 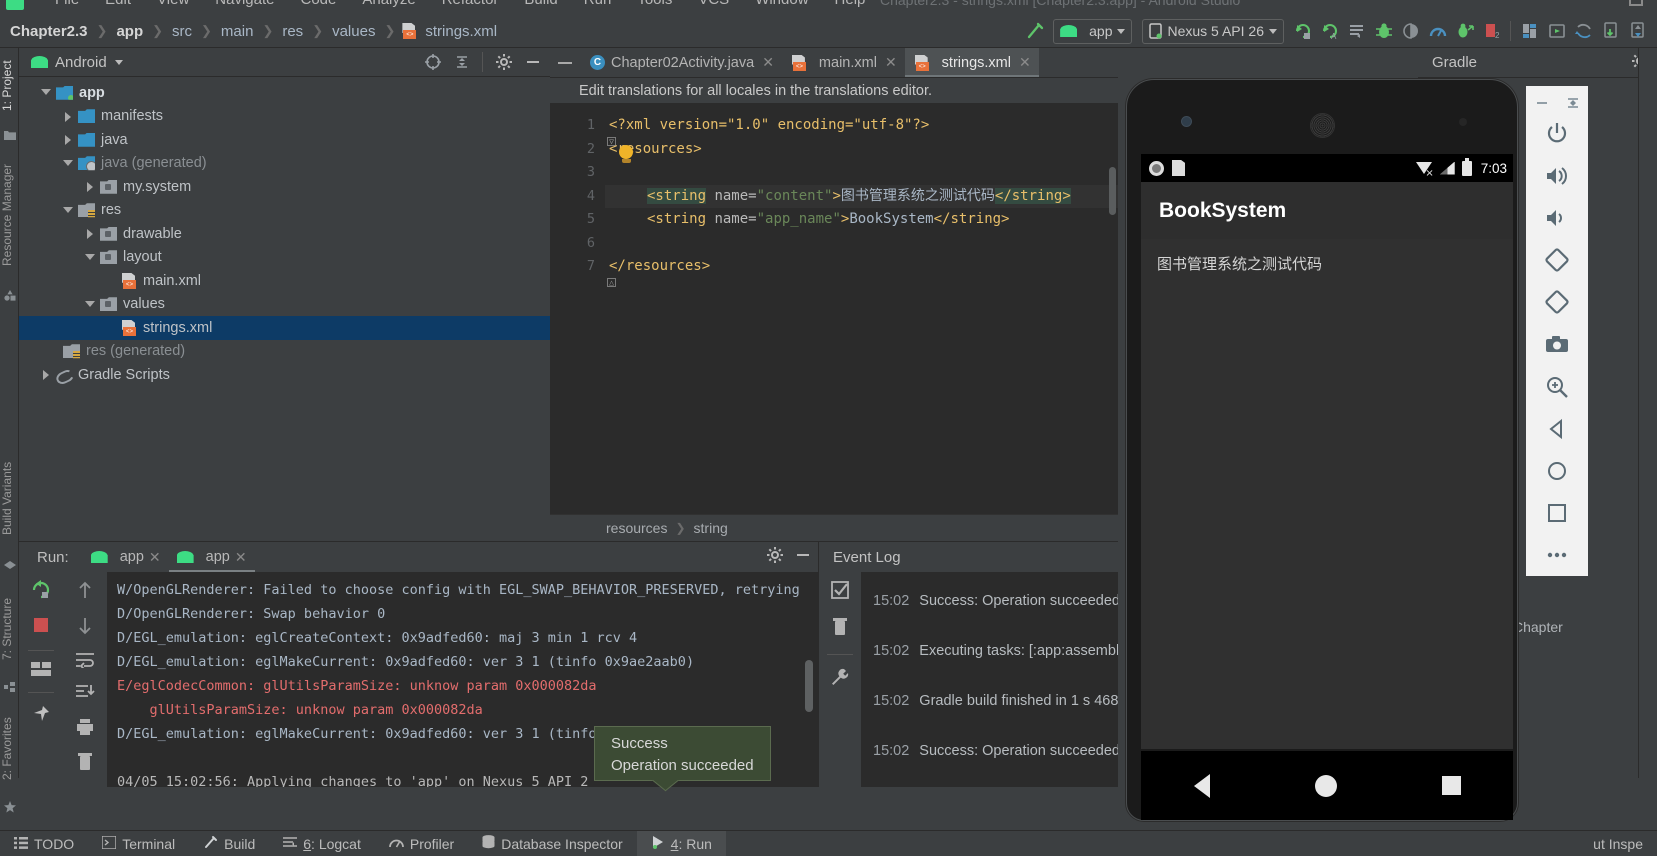 What do you see at coordinates (461, 62) in the screenshot?
I see `collapse-all-icon` at bounding box center [461, 62].